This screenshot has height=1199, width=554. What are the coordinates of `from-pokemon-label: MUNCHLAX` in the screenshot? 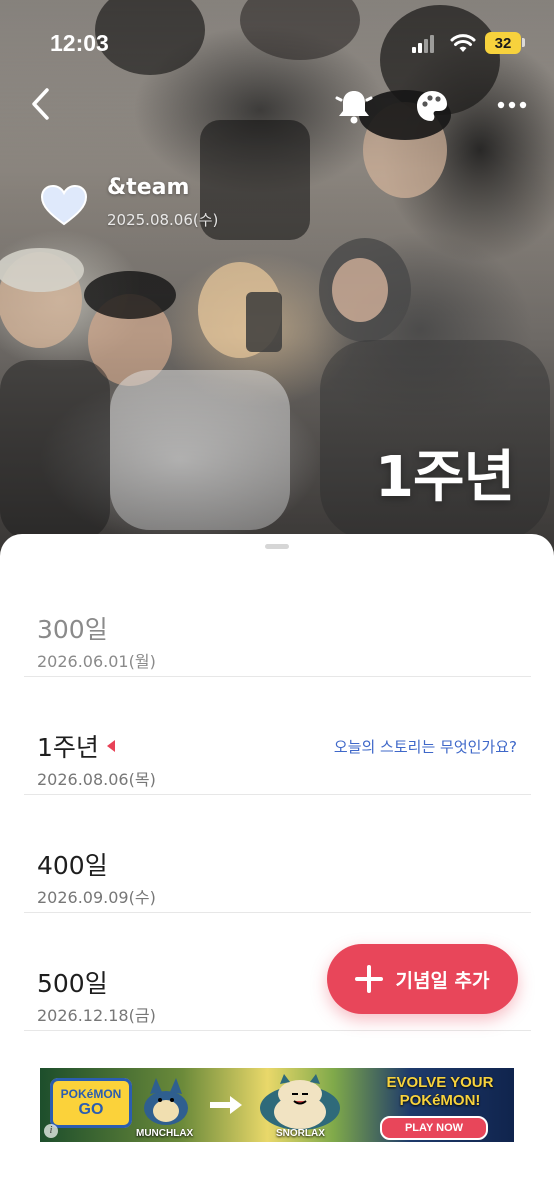 It's located at (165, 1133).